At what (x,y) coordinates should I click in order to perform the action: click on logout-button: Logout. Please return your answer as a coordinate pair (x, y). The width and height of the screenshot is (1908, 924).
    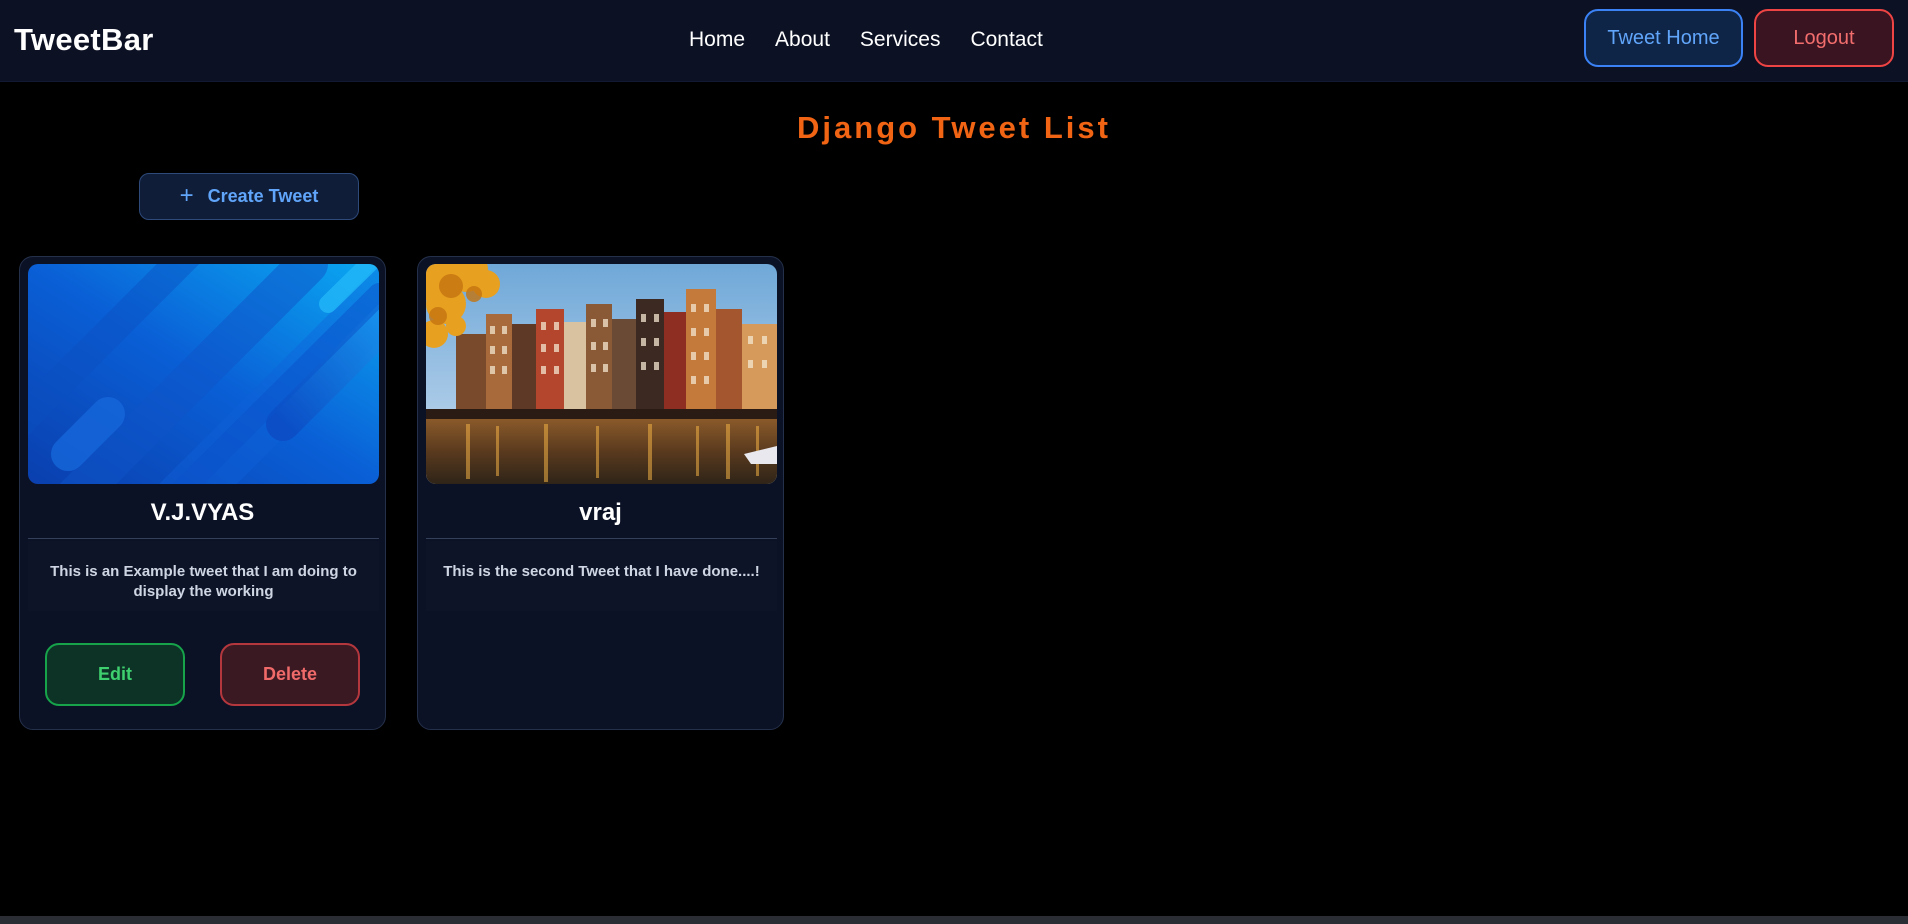
    Looking at the image, I should click on (1824, 38).